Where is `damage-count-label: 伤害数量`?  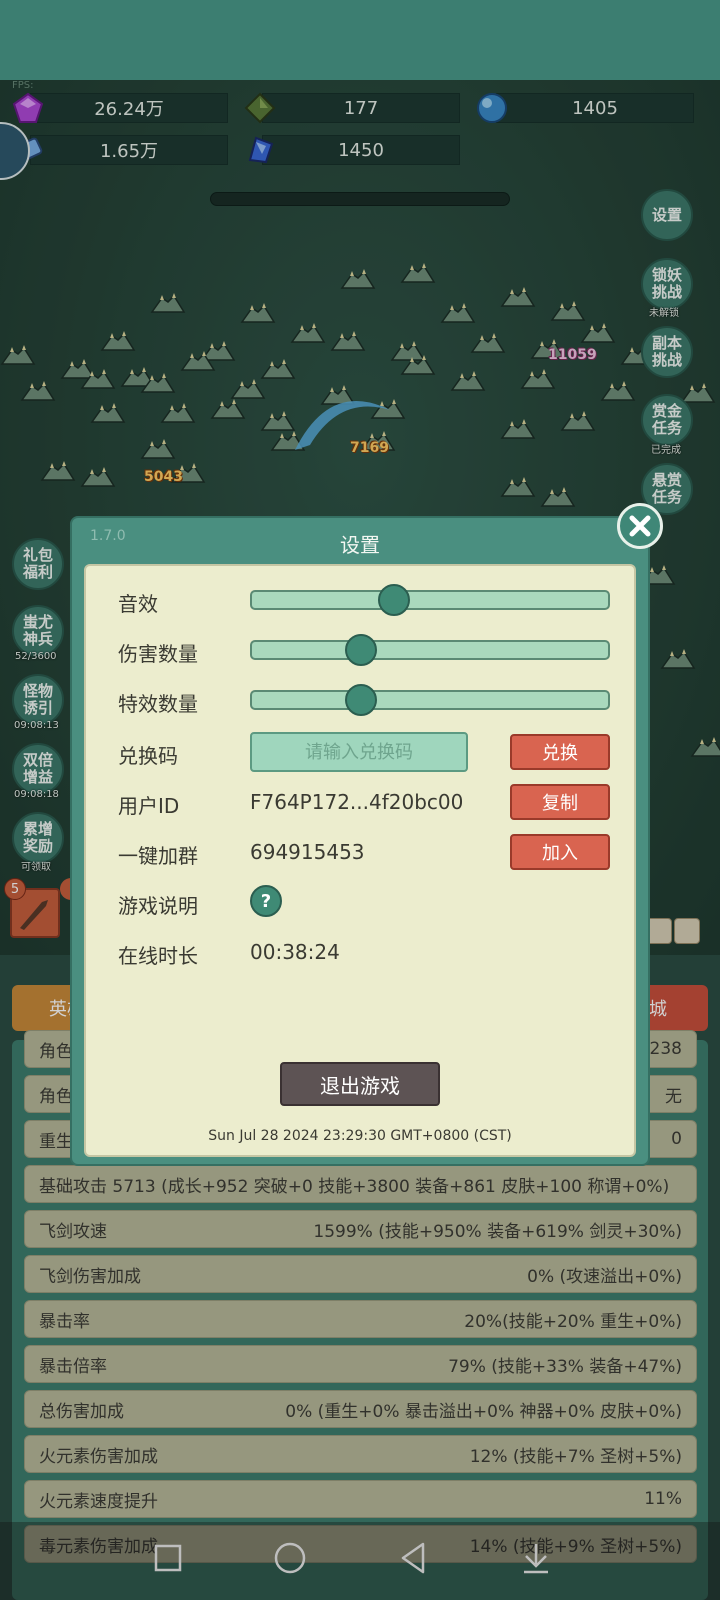 damage-count-label: 伤害数量 is located at coordinates (158, 654).